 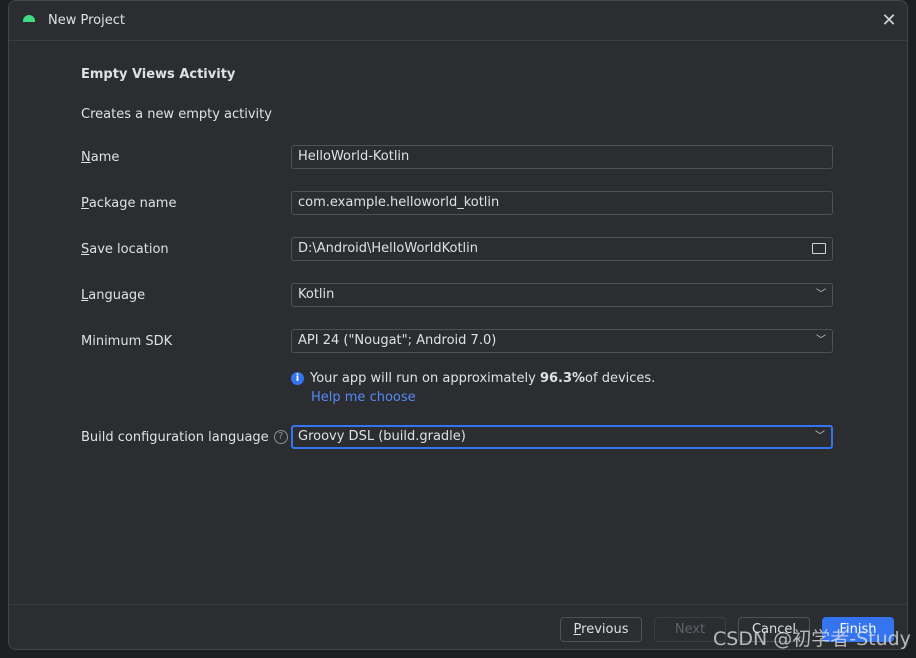 I want to click on close-icon: ✕, so click(x=889, y=21).